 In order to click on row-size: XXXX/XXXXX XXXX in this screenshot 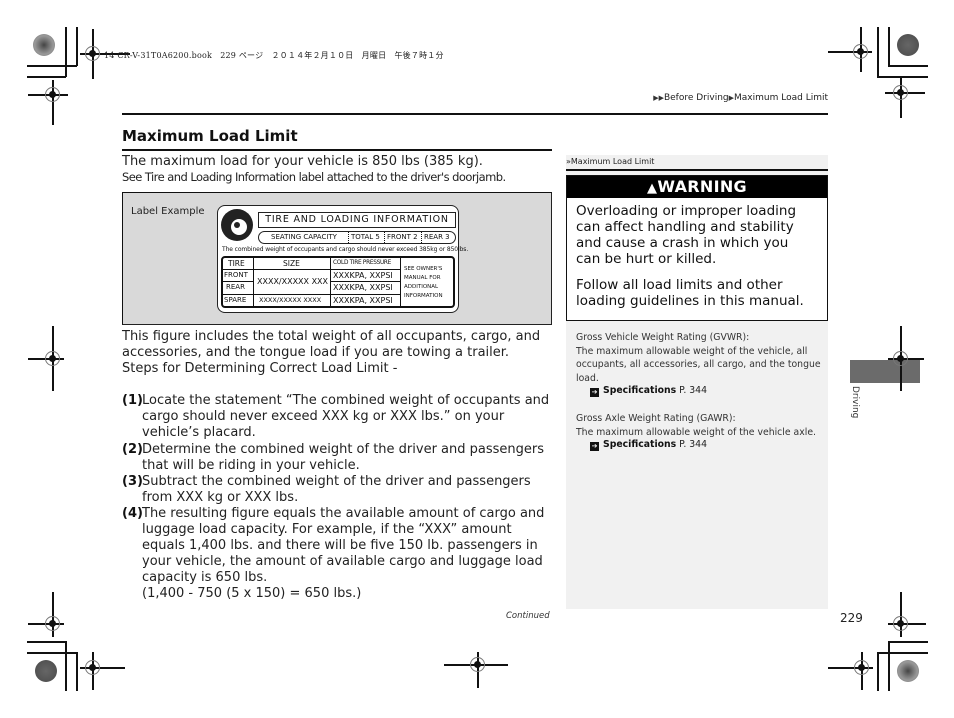, I will do `click(290, 300)`.